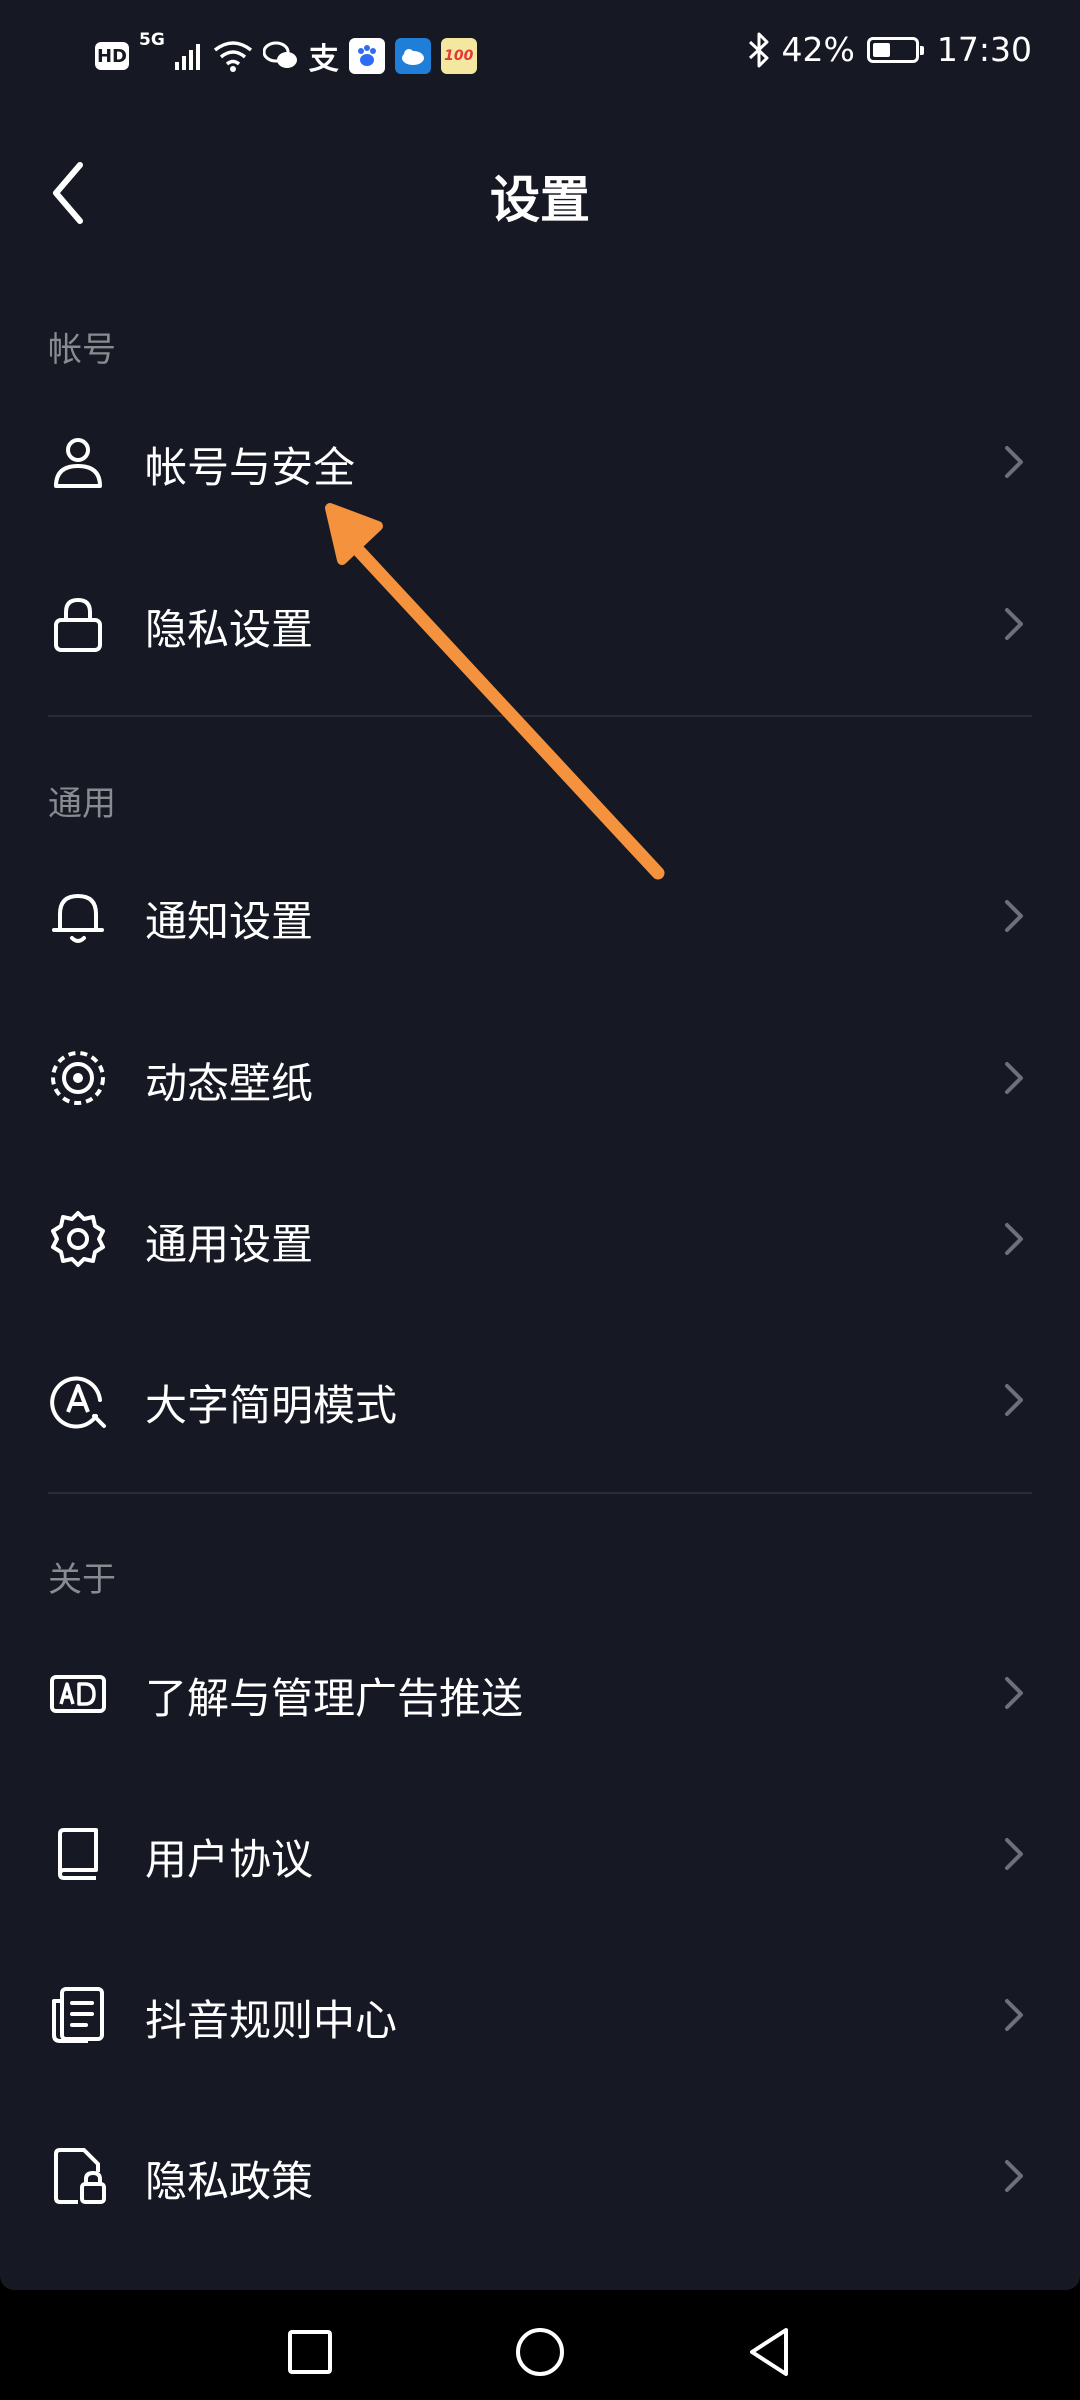 The image size is (1080, 2400). What do you see at coordinates (881, 49) in the screenshot?
I see `battery-level` at bounding box center [881, 49].